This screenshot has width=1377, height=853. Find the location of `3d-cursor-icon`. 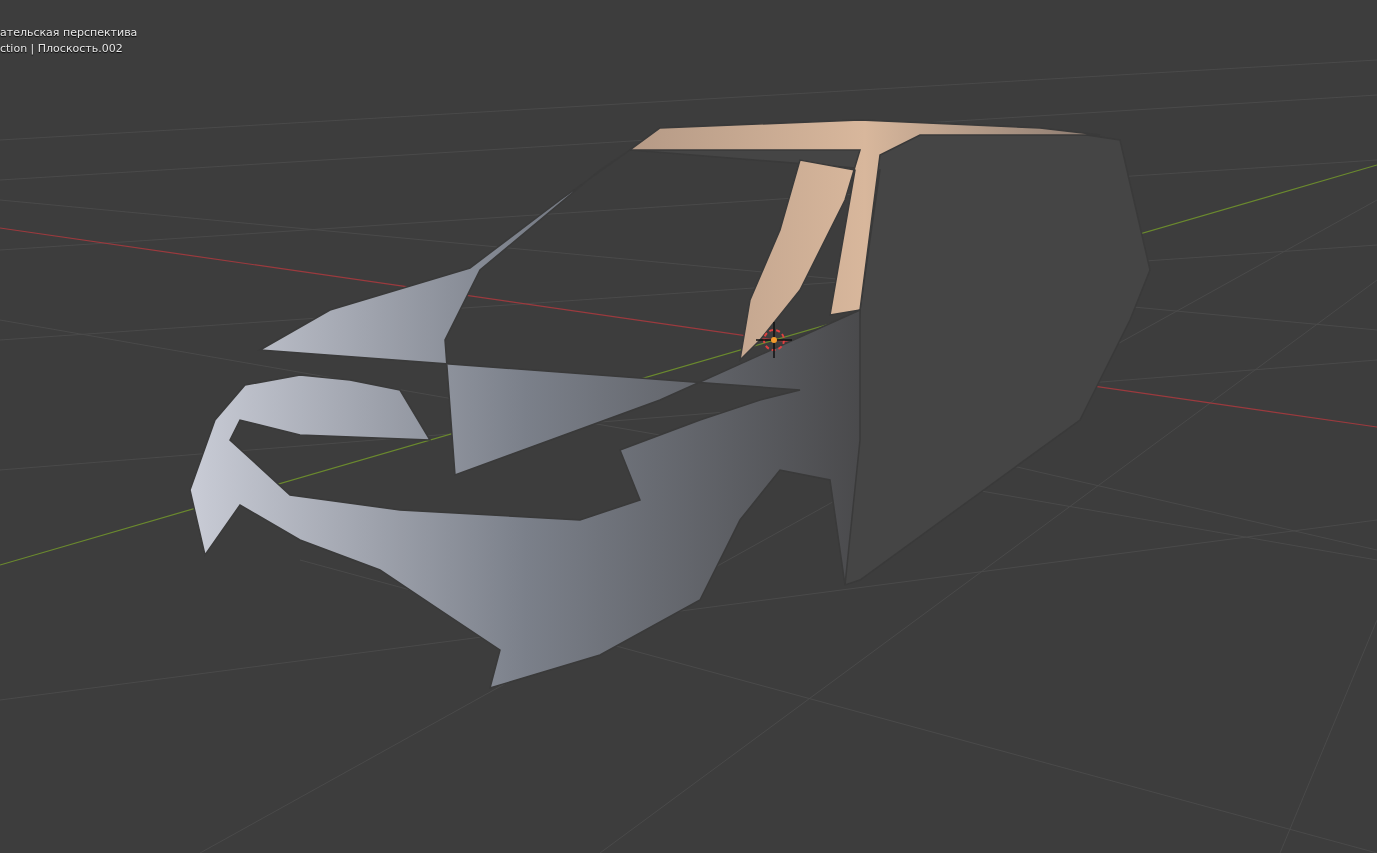

3d-cursor-icon is located at coordinates (774, 340).